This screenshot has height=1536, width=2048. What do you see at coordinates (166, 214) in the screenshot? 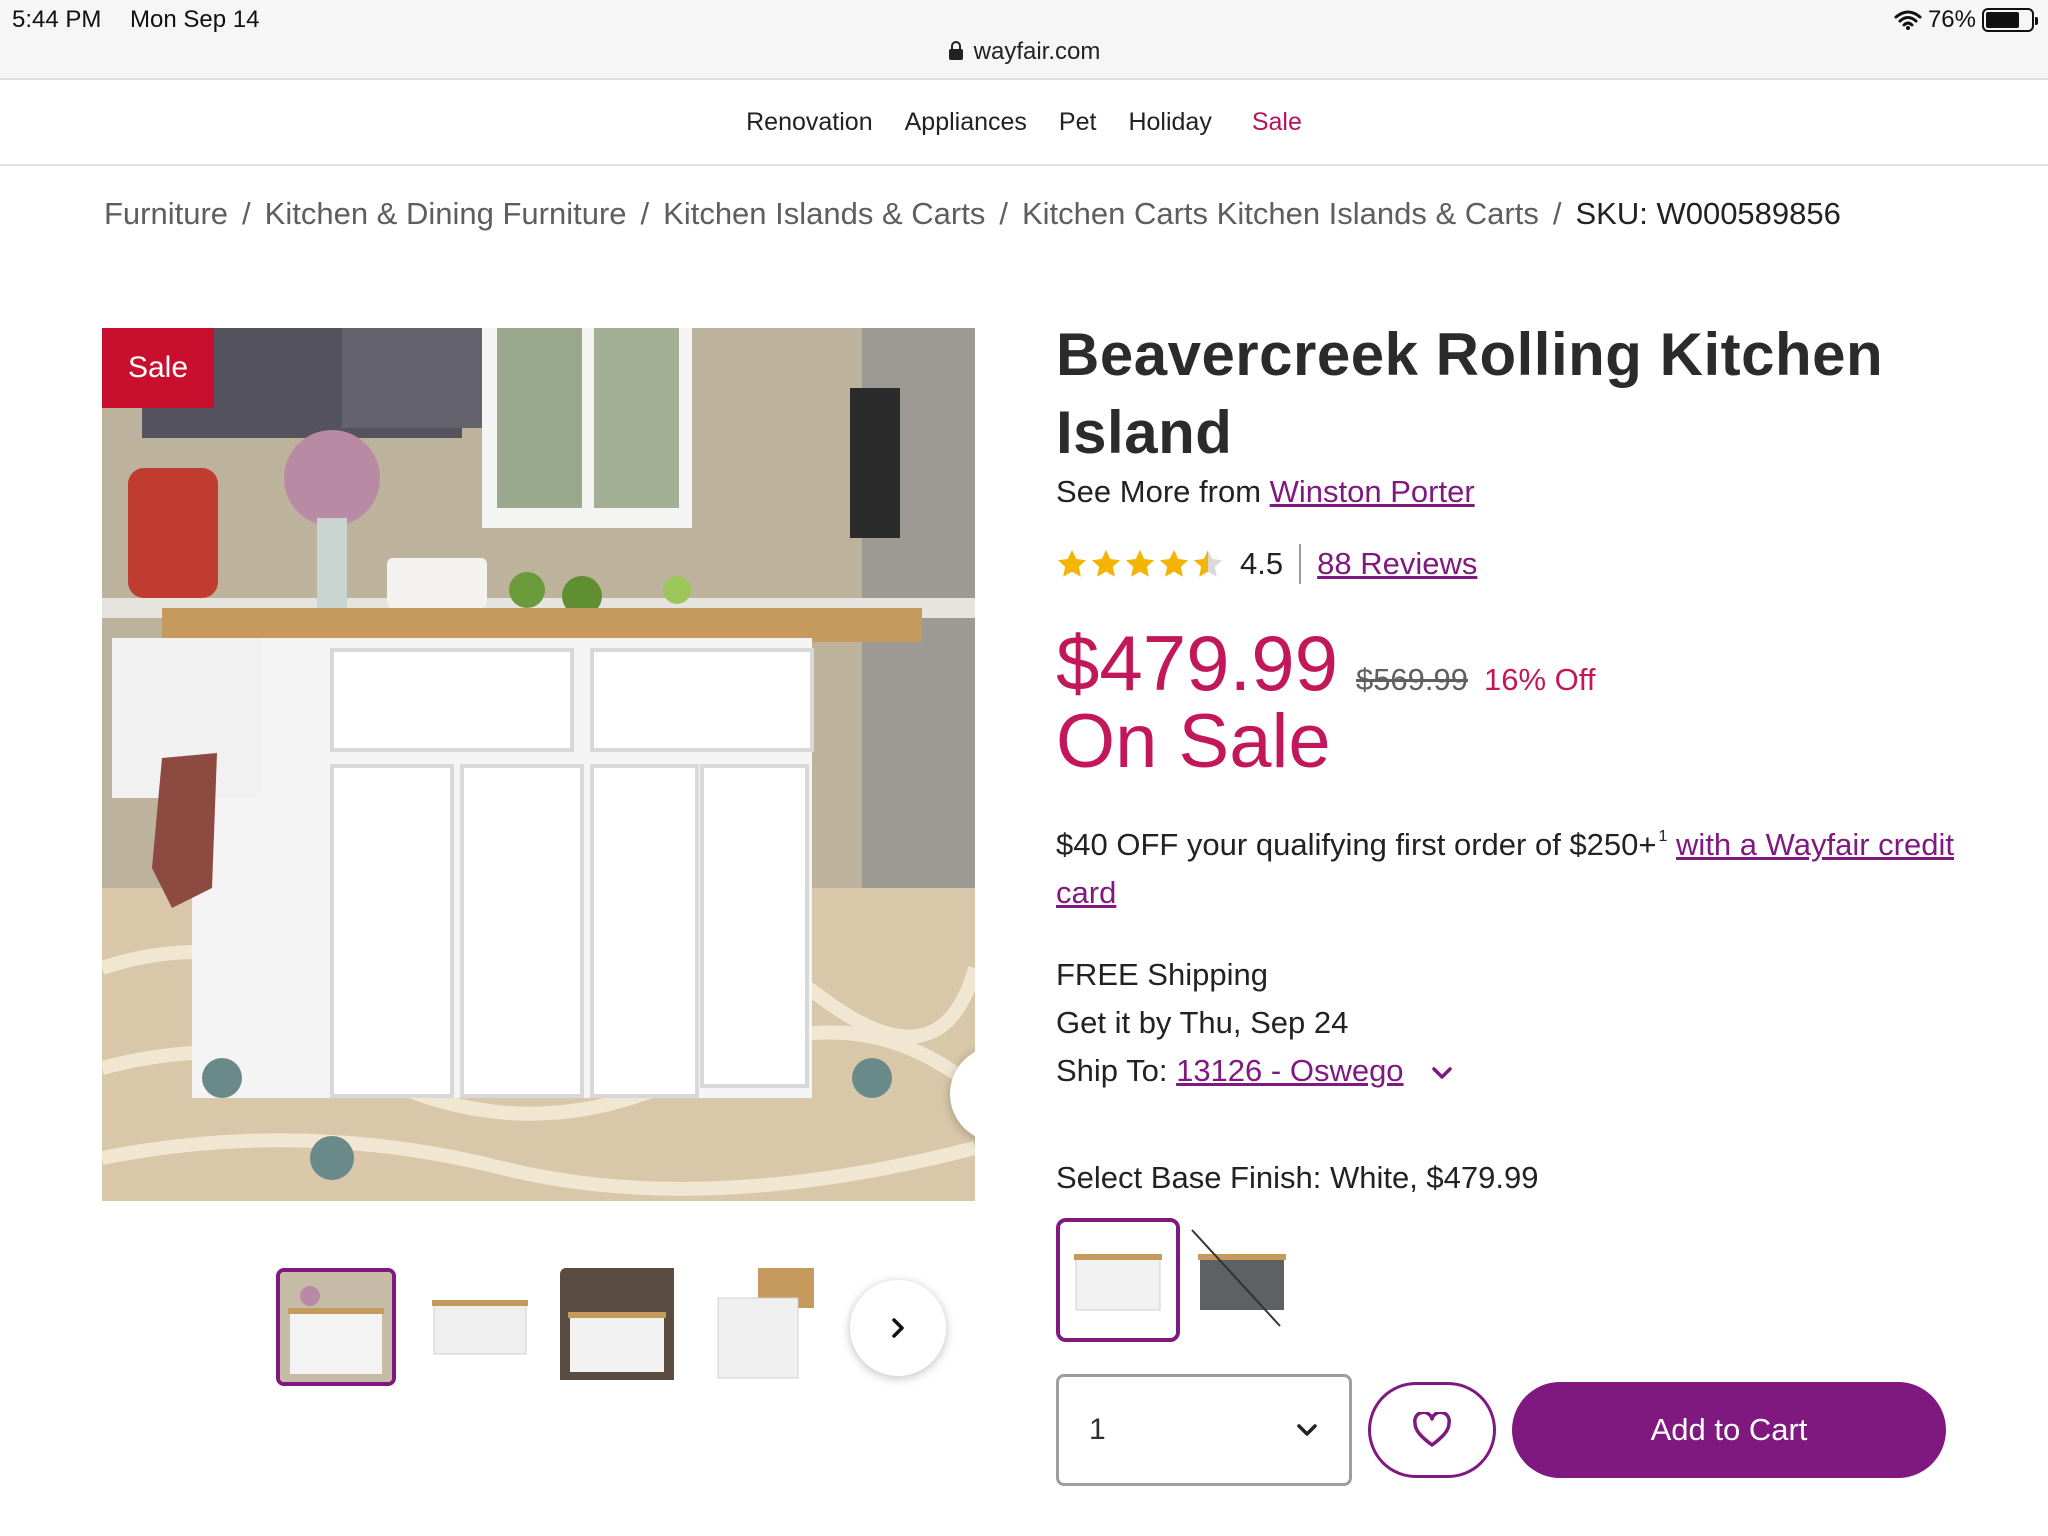
I see `breadcrumb-item-furniture: Furniture` at bounding box center [166, 214].